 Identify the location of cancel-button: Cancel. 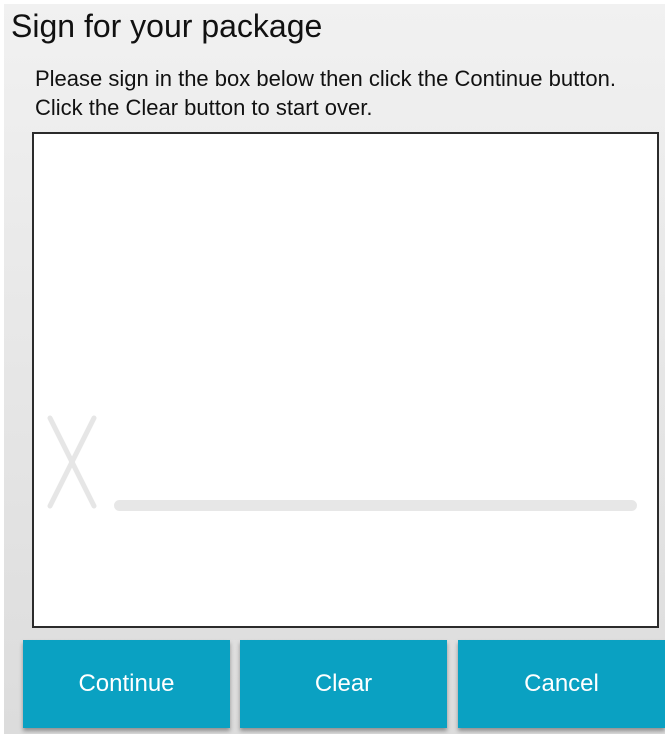
(561, 684).